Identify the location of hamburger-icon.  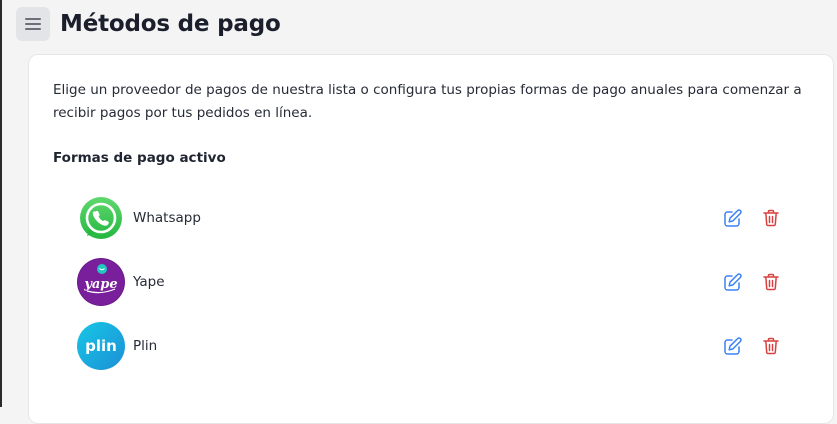
(33, 24).